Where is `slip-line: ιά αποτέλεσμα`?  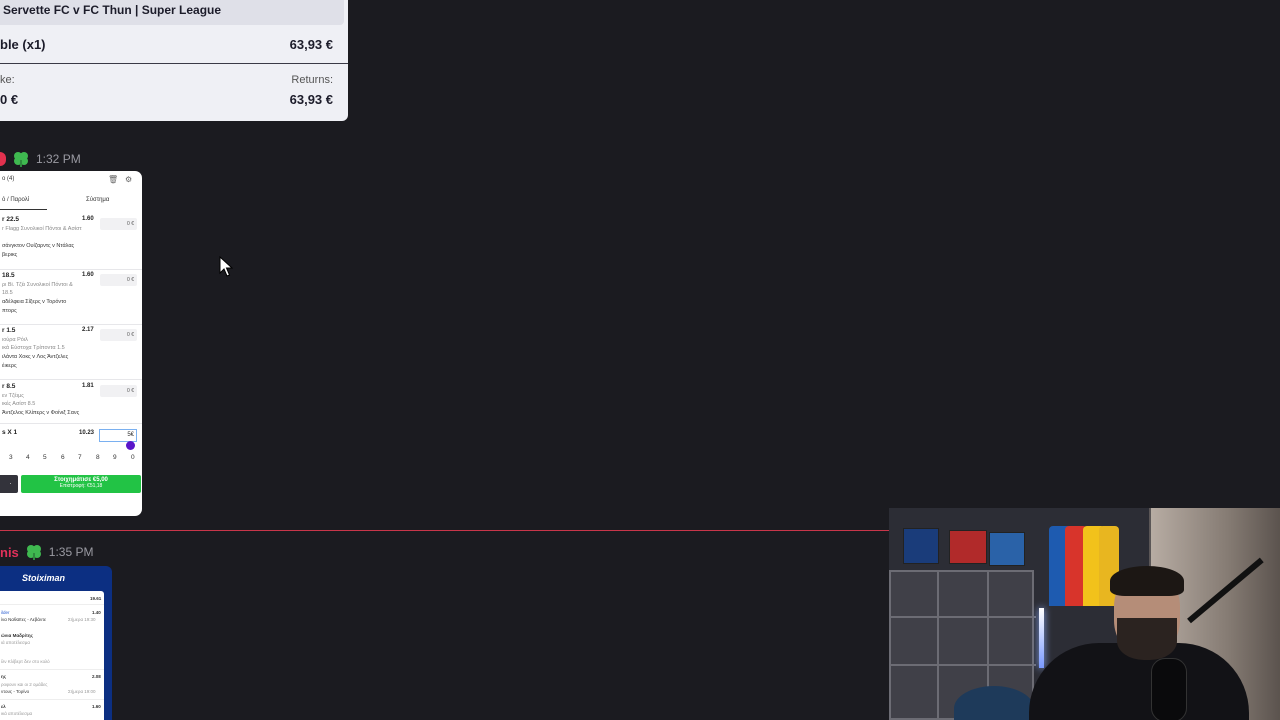 slip-line: ιά αποτέλεσμα is located at coordinates (15, 642).